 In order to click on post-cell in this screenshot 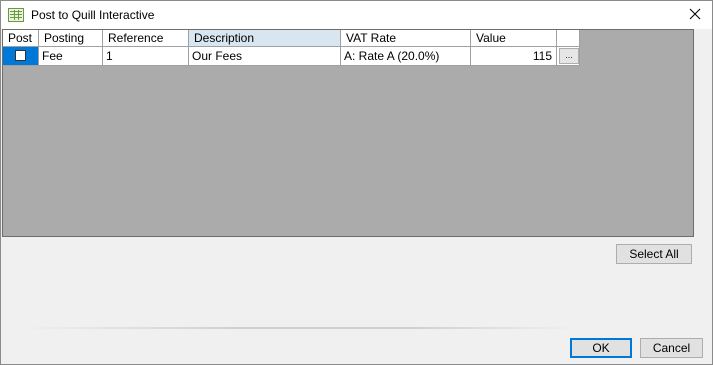, I will do `click(21, 56)`.